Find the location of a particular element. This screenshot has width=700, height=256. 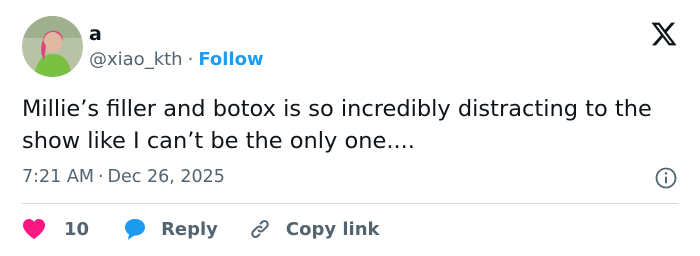

copy-link-button: Copy link is located at coordinates (314, 229).